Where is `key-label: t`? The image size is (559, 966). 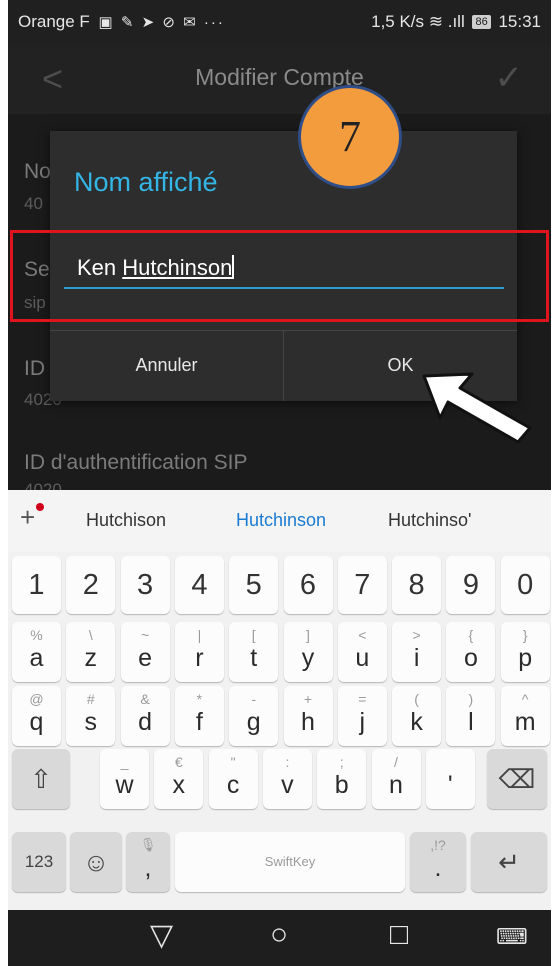
key-label: t is located at coordinates (254, 658).